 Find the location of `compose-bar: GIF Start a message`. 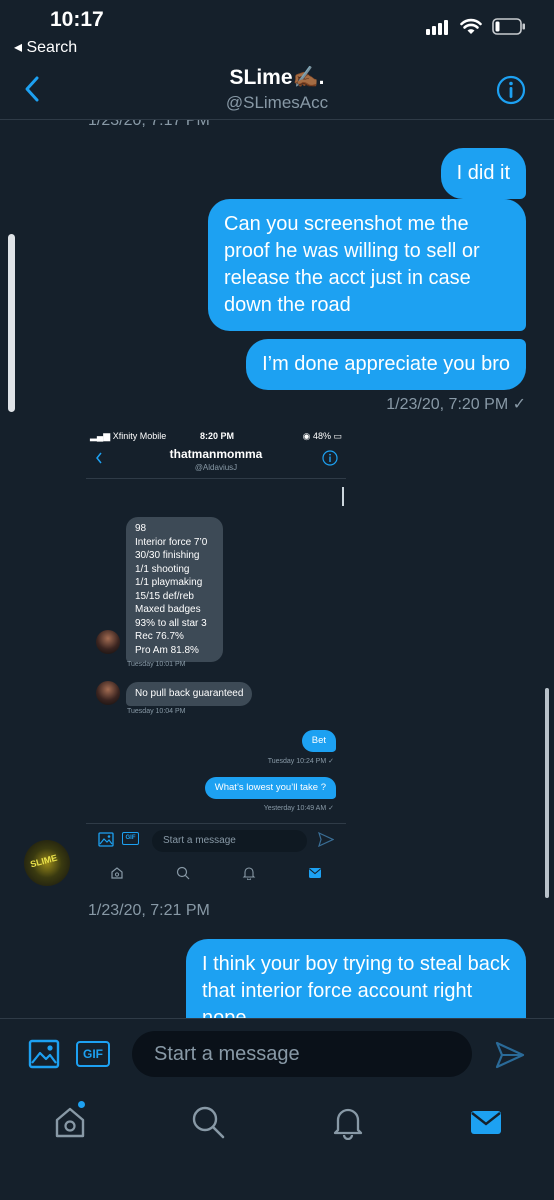

compose-bar: GIF Start a message is located at coordinates (277, 1054).